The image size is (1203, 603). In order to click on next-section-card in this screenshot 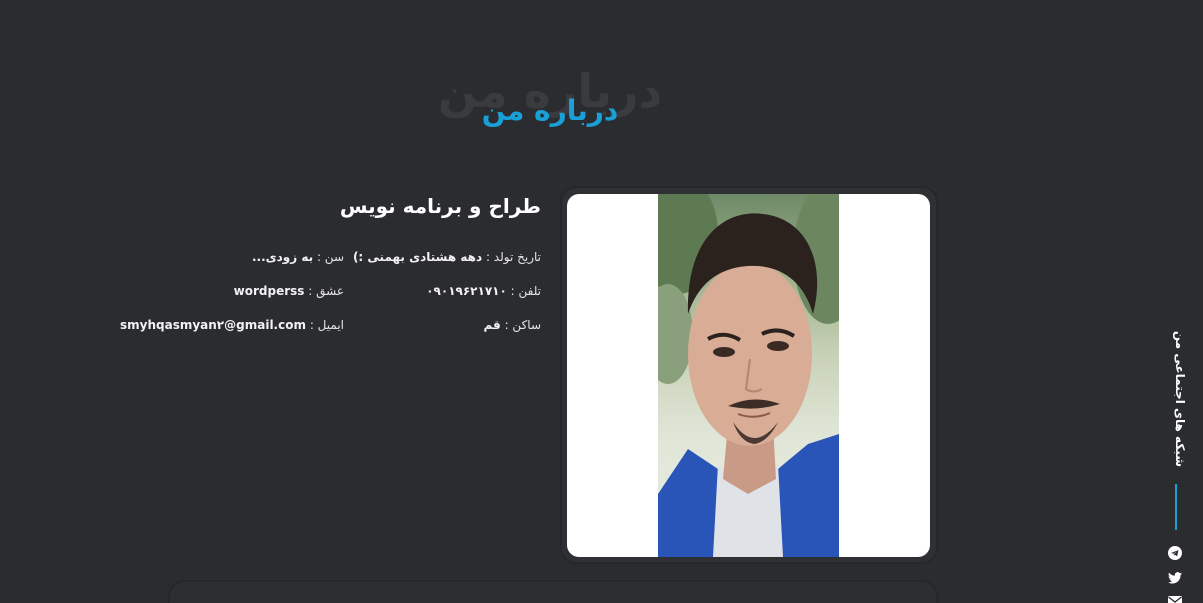, I will do `click(553, 592)`.